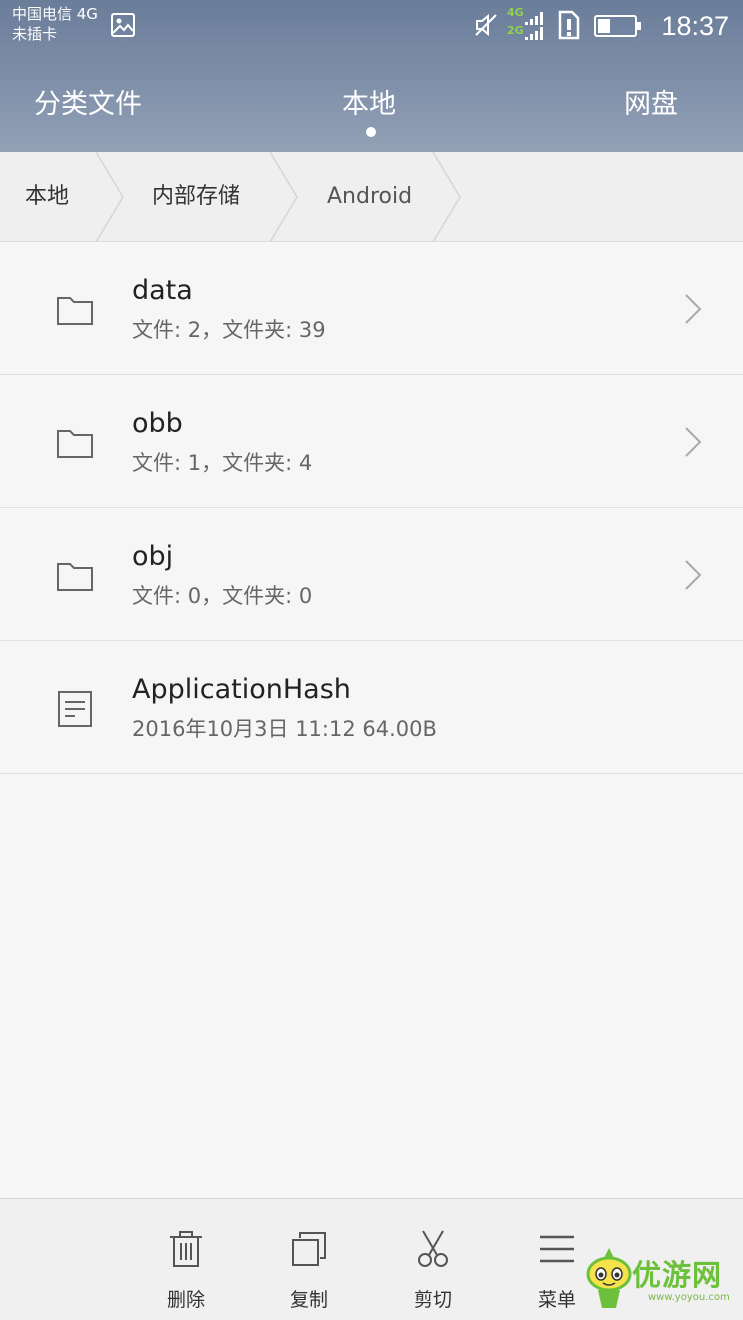 This screenshot has height=1320, width=743. I want to click on file-meta: 2016年10月3日 11:12 64.00B, so click(284, 729).